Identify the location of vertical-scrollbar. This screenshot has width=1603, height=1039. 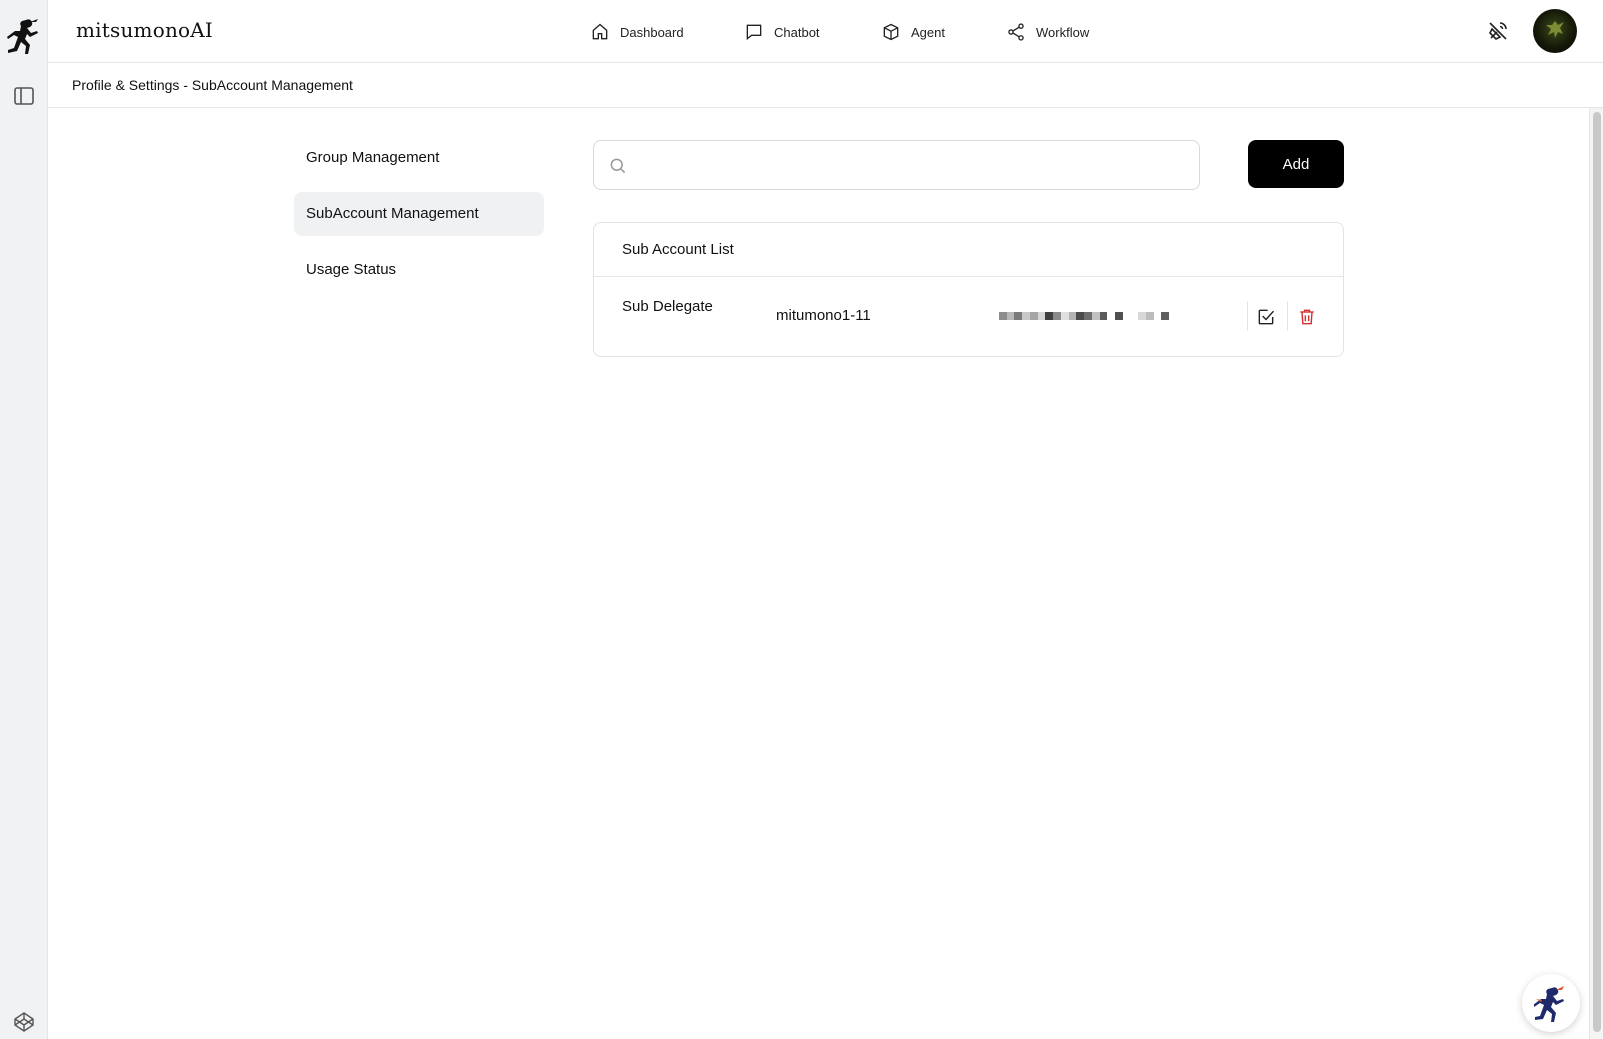
(1596, 573).